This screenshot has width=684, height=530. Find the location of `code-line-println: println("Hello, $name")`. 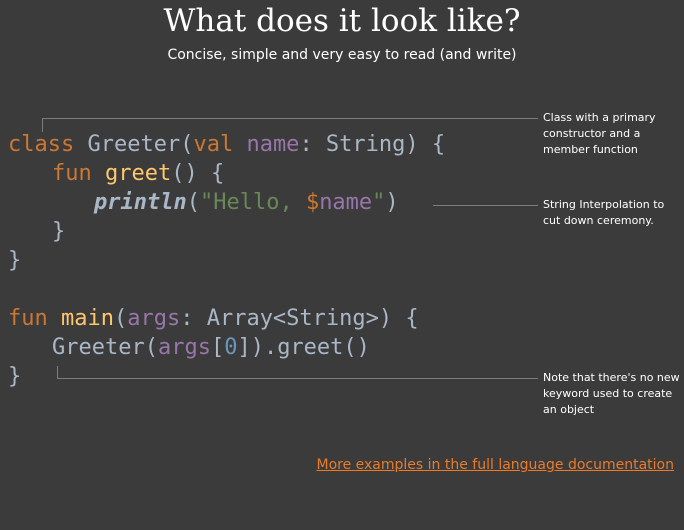

code-line-println: println("Hello, $name") is located at coordinates (246, 203).